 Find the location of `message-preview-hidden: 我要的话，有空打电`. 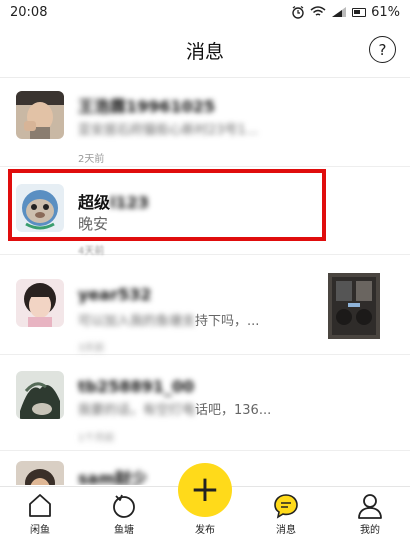

message-preview-hidden: 我要的话，有空打电 is located at coordinates (137, 410).